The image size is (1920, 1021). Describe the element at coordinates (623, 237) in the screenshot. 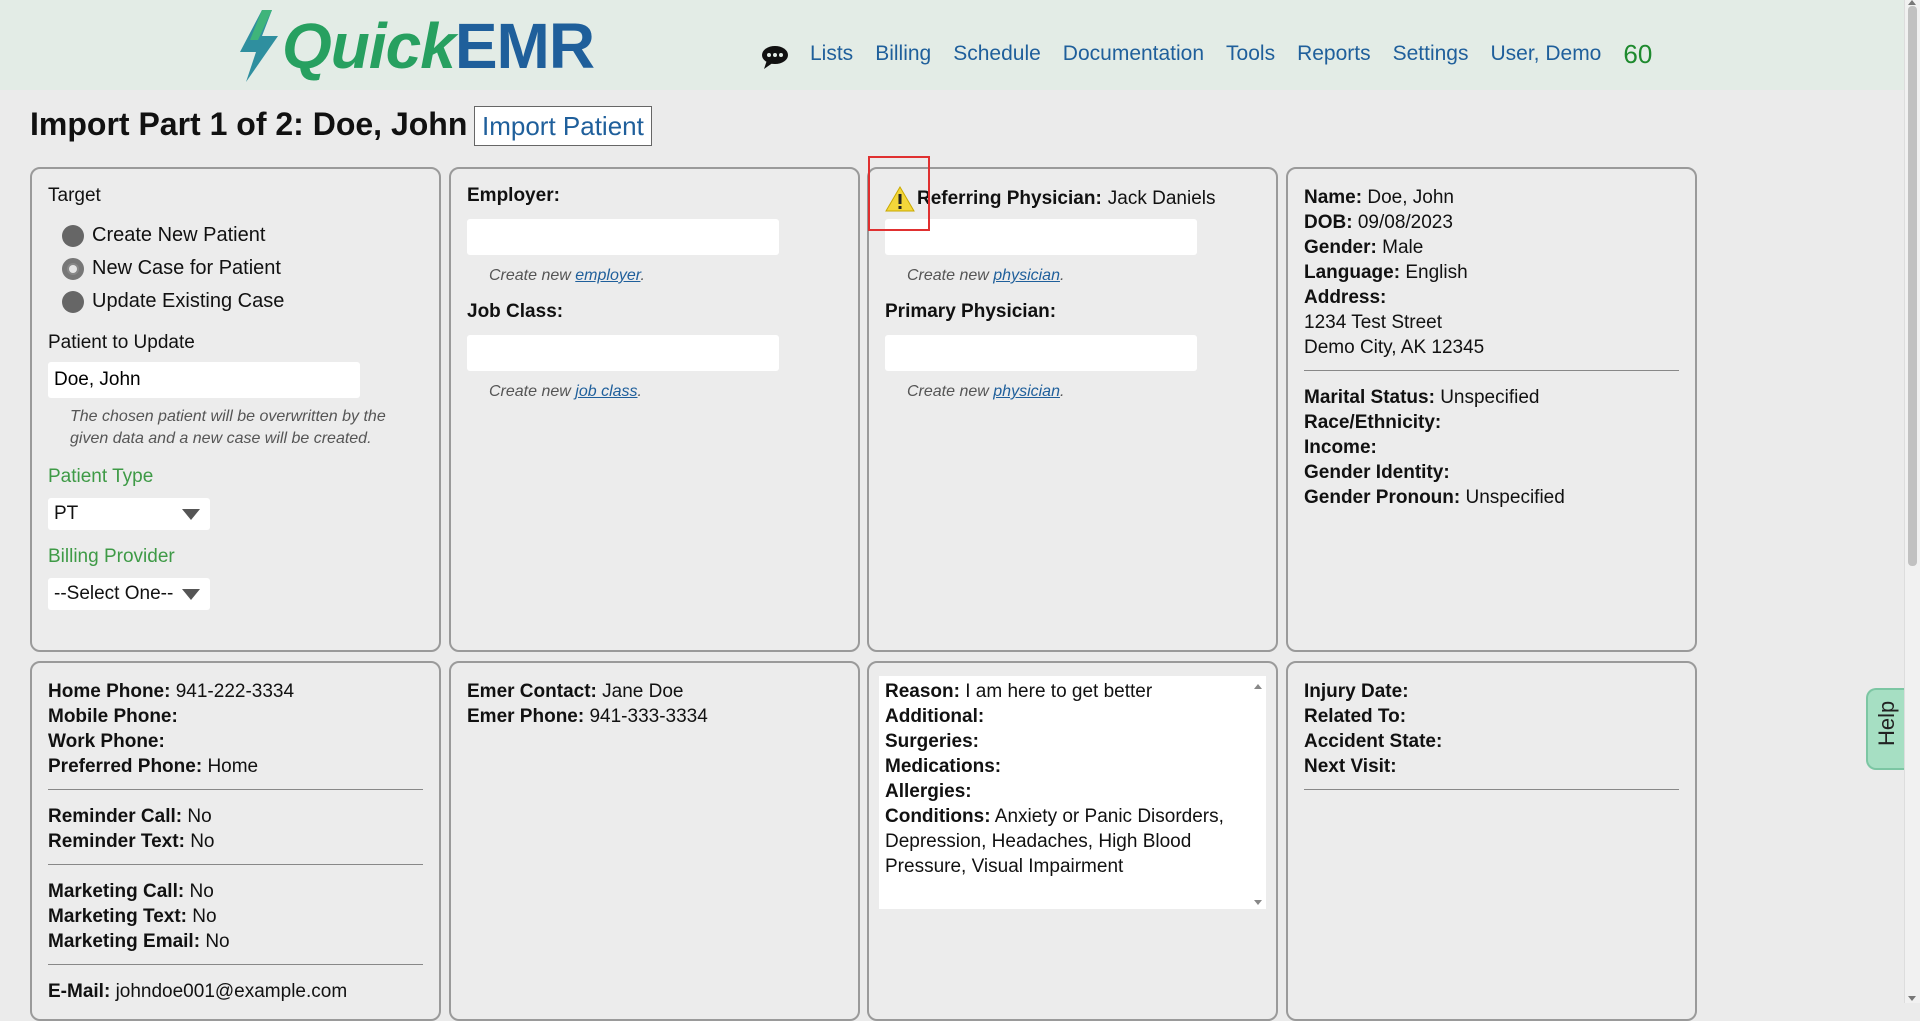

I see `employer-input` at that location.